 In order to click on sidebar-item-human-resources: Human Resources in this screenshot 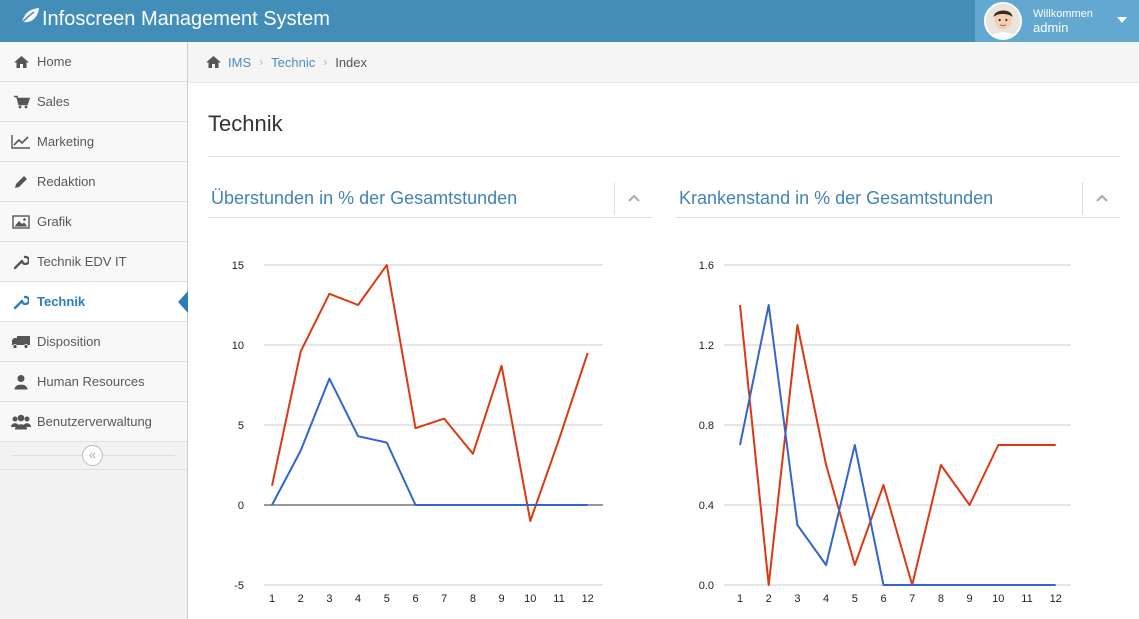, I will do `click(93, 382)`.